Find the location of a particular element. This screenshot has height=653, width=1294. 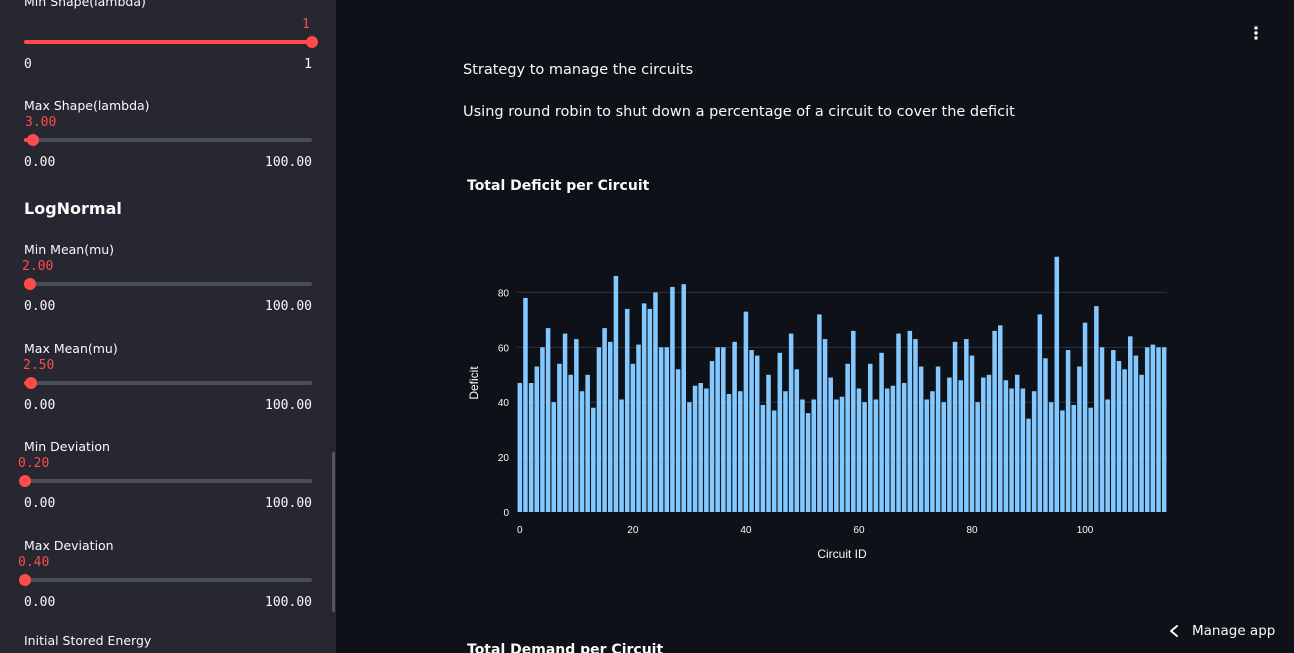

y-tick-label: 20 is located at coordinates (504, 458).